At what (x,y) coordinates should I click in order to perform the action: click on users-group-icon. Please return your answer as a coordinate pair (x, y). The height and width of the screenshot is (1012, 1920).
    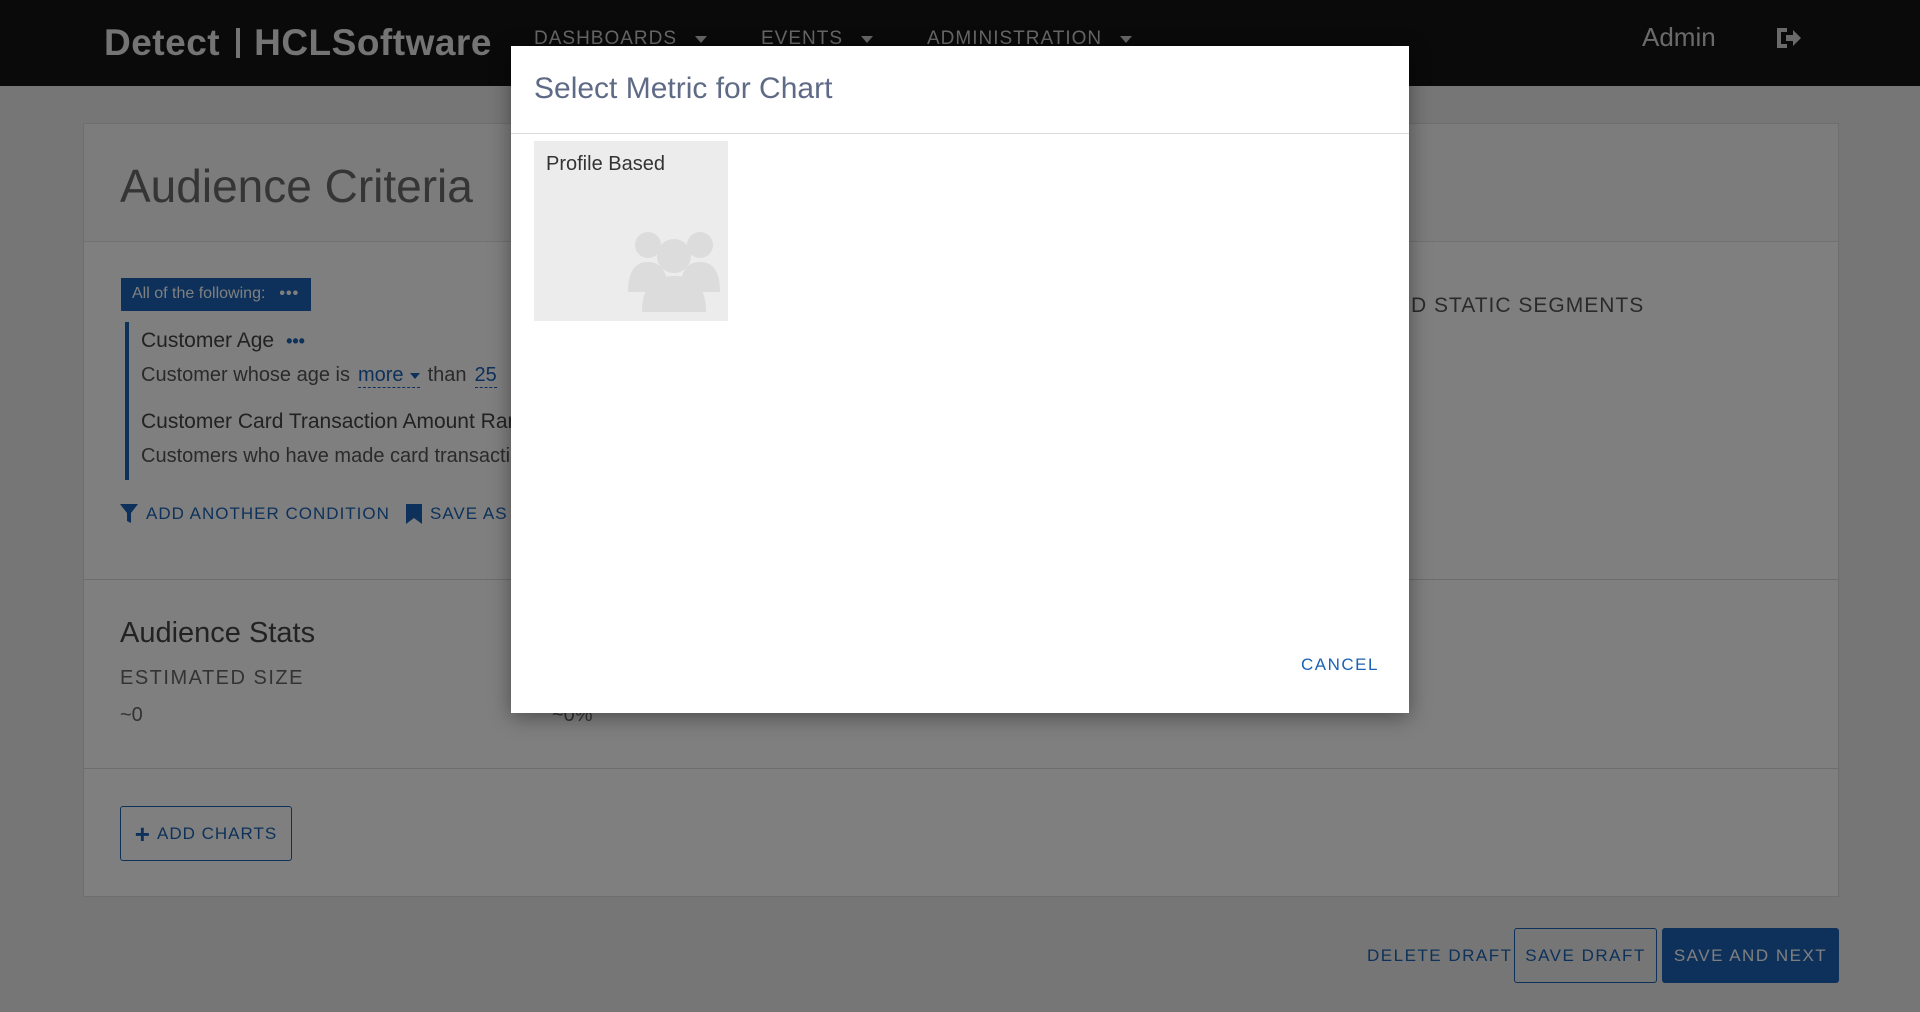
    Looking at the image, I should click on (674, 272).